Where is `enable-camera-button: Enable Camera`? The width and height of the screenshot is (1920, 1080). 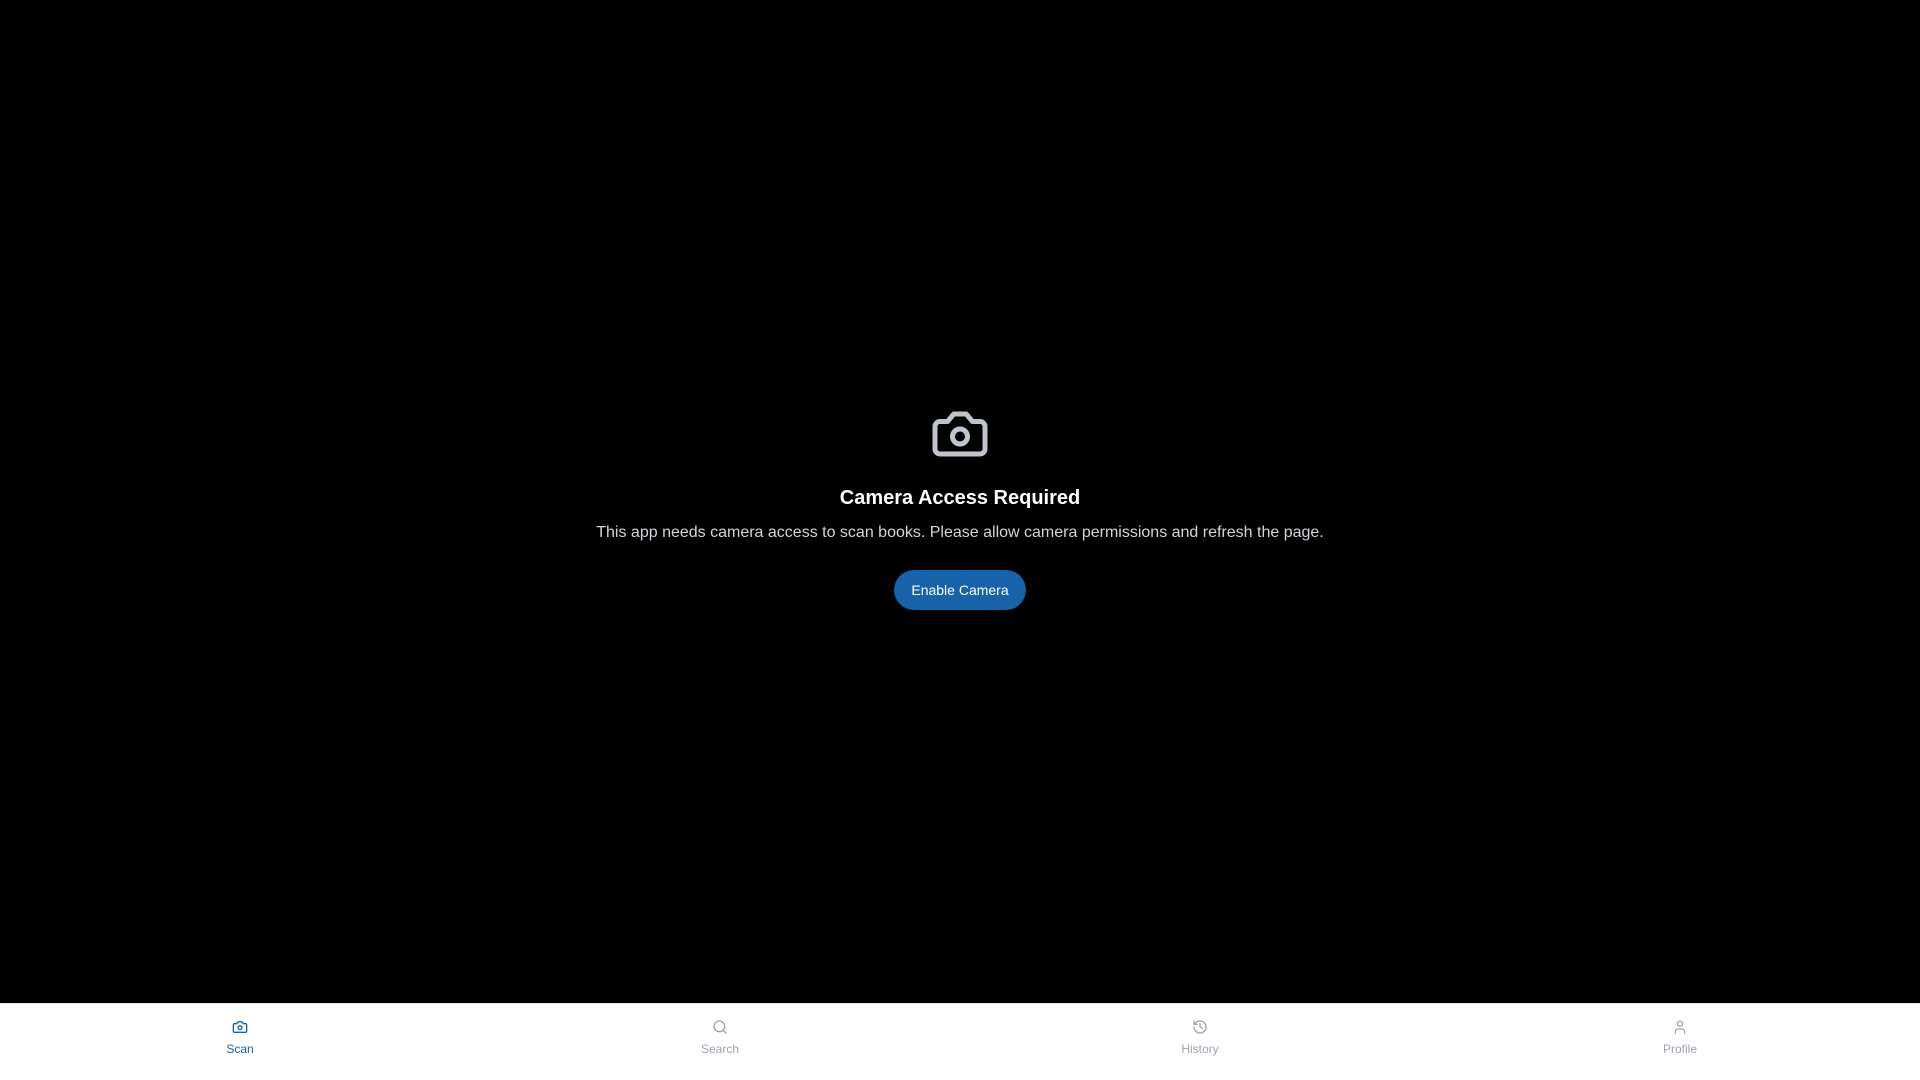 enable-camera-button: Enable Camera is located at coordinates (960, 589).